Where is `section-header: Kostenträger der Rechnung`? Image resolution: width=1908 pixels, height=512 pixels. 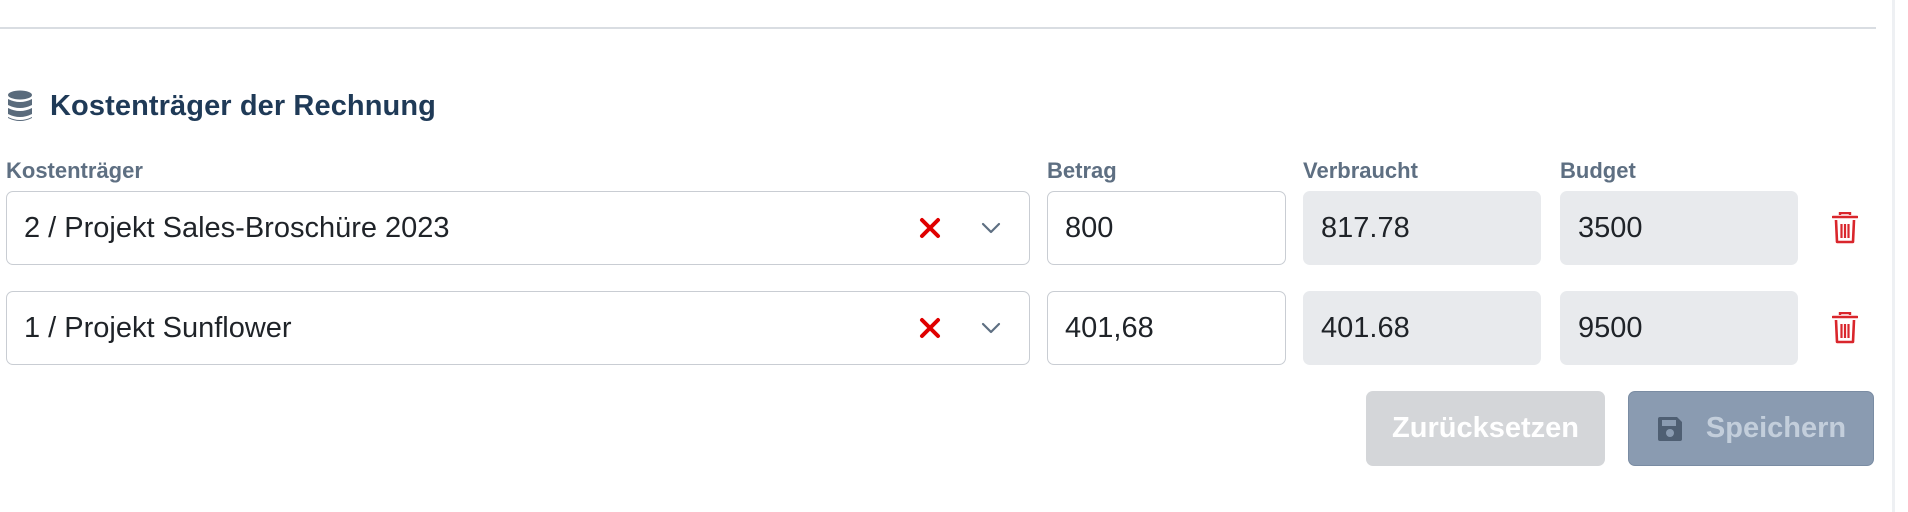 section-header: Kostenträger der Rechnung is located at coordinates (221, 106).